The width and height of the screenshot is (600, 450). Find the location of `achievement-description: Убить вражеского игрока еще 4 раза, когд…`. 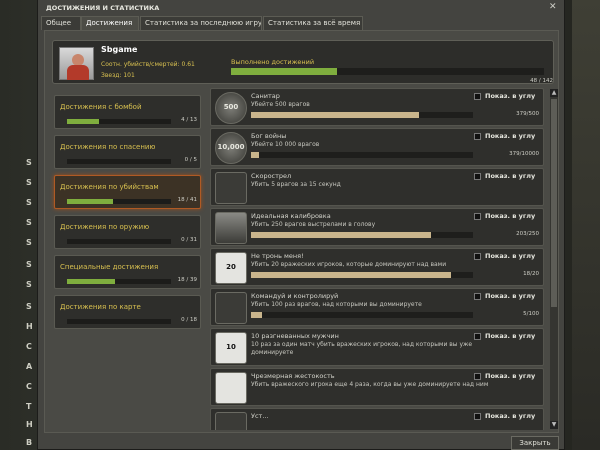

achievement-description: Убить вражеского игрока еще 4 раза, когд… is located at coordinates (370, 384).